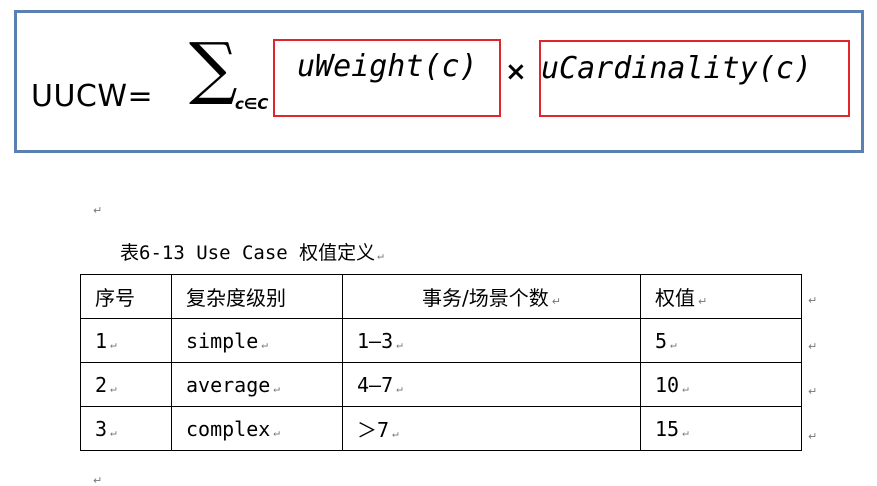  I want to click on table-row: 1 ↵ simple ↵ 1—3 ↵ 5 ↵, so click(441, 340).